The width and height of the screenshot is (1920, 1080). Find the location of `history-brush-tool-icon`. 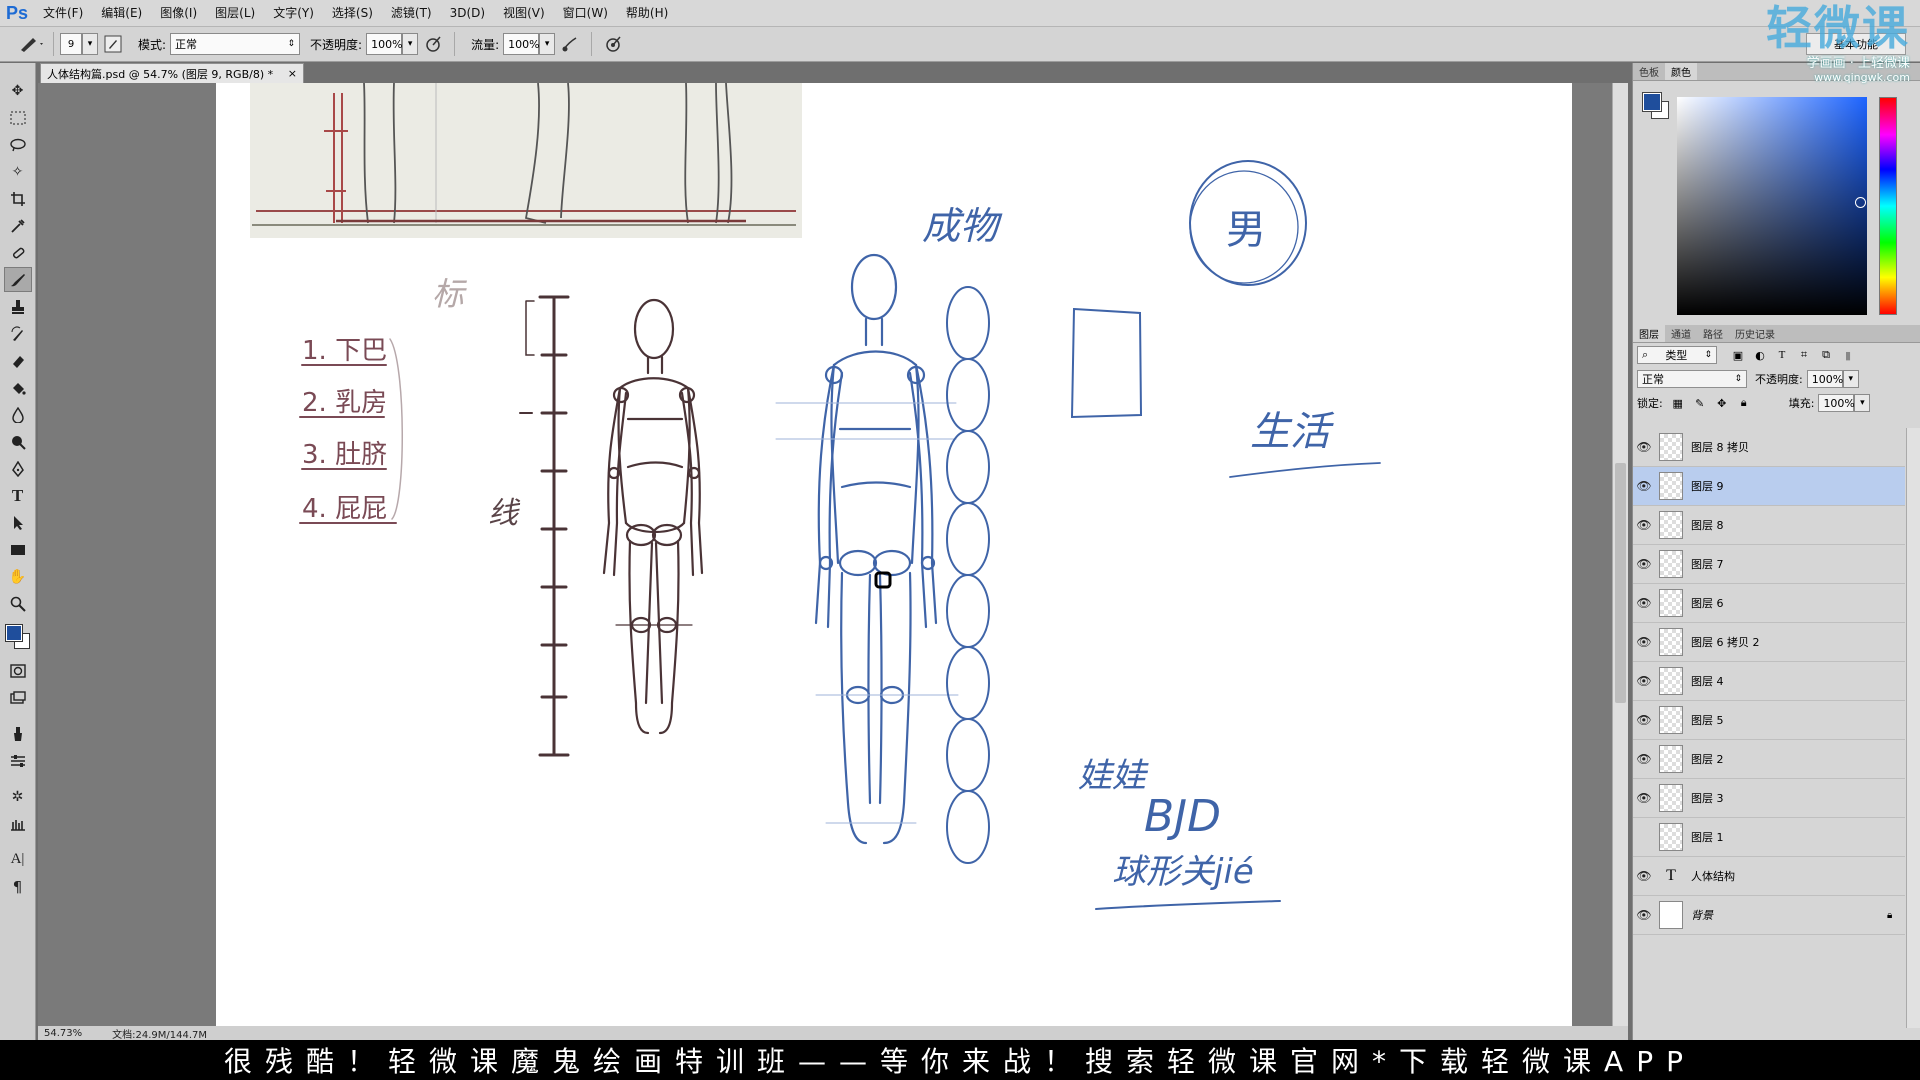

history-brush-tool-icon is located at coordinates (18, 333).